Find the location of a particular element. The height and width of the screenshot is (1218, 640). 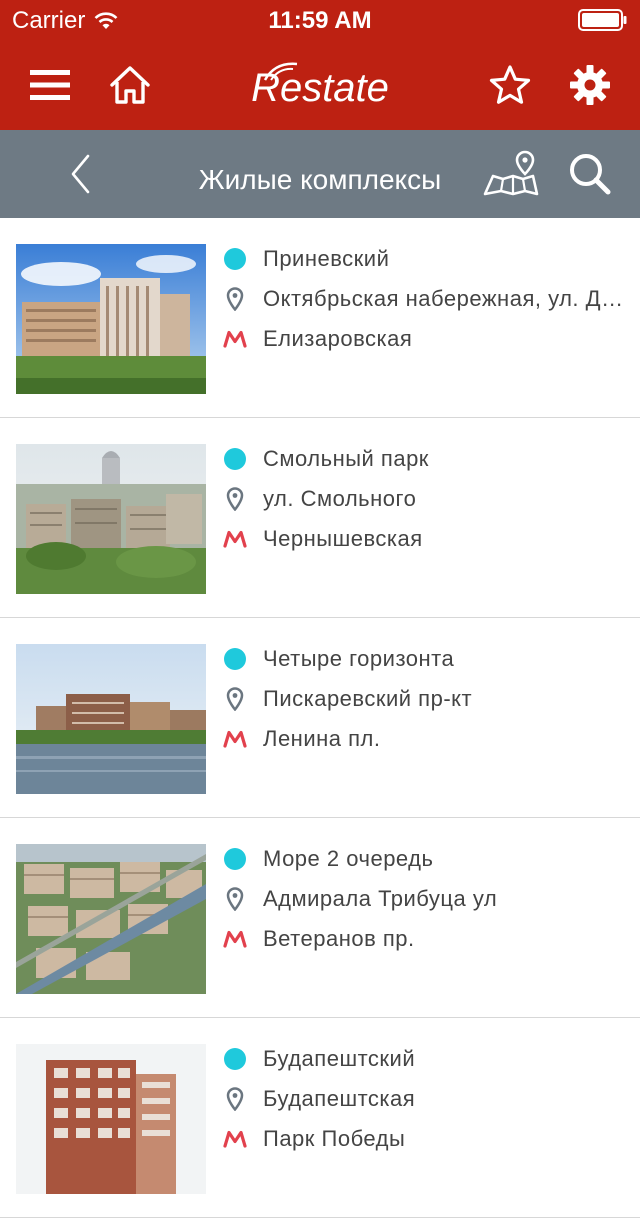

nav-bar: Restate is located at coordinates (320, 85).